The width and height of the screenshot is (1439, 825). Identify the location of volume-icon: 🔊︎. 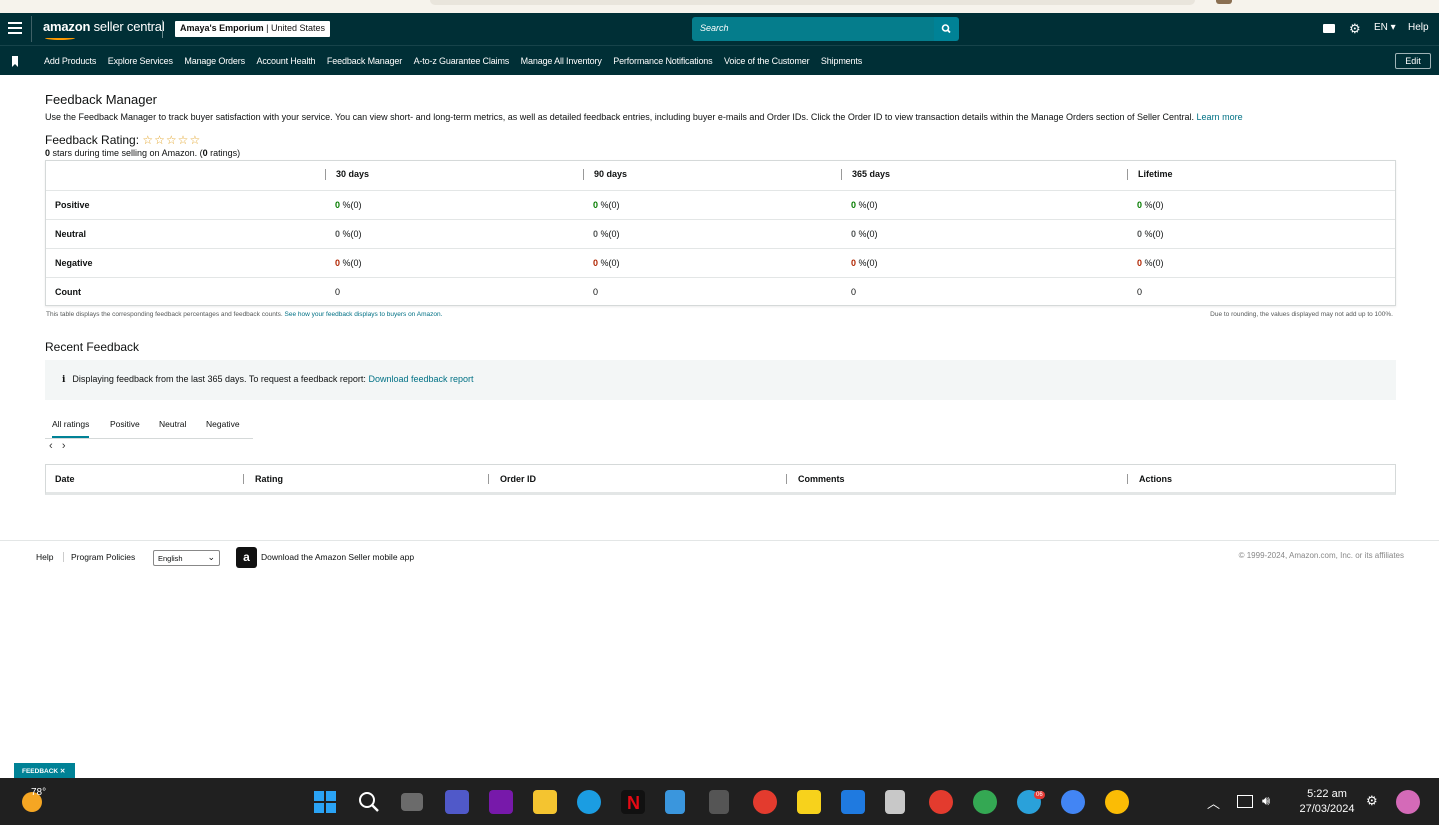
(1266, 801).